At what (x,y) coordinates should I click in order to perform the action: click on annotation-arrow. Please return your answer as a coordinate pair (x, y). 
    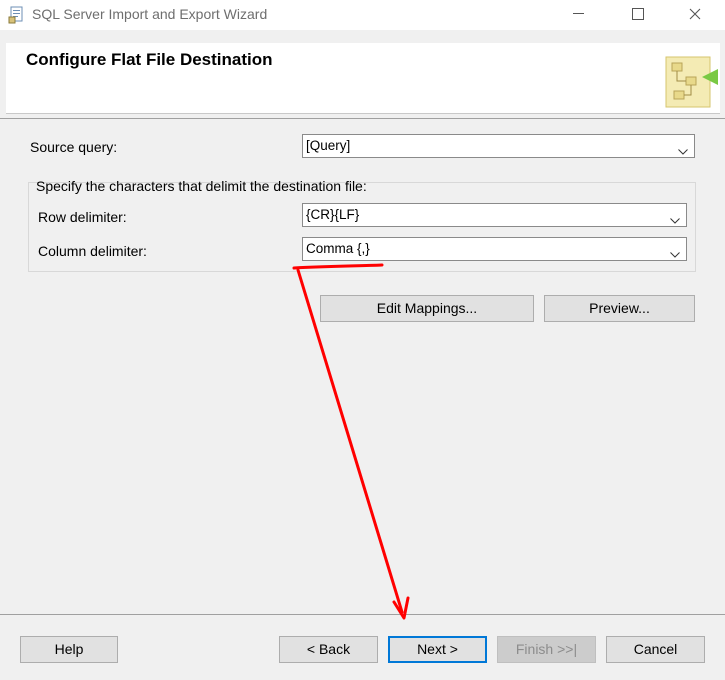
    Looking at the image, I should click on (351, 441).